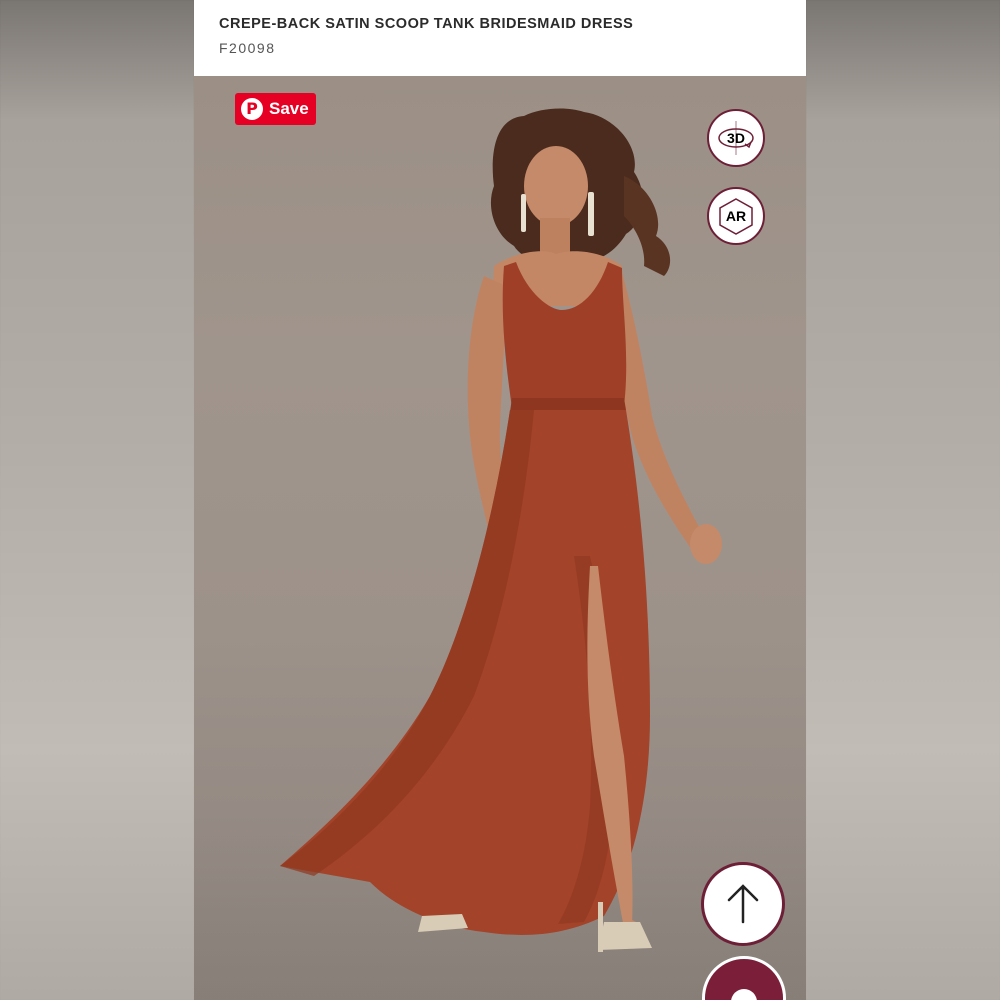 The height and width of the screenshot is (1000, 1000). Describe the element at coordinates (252, 109) in the screenshot. I see `pinterest-icon: P` at that location.